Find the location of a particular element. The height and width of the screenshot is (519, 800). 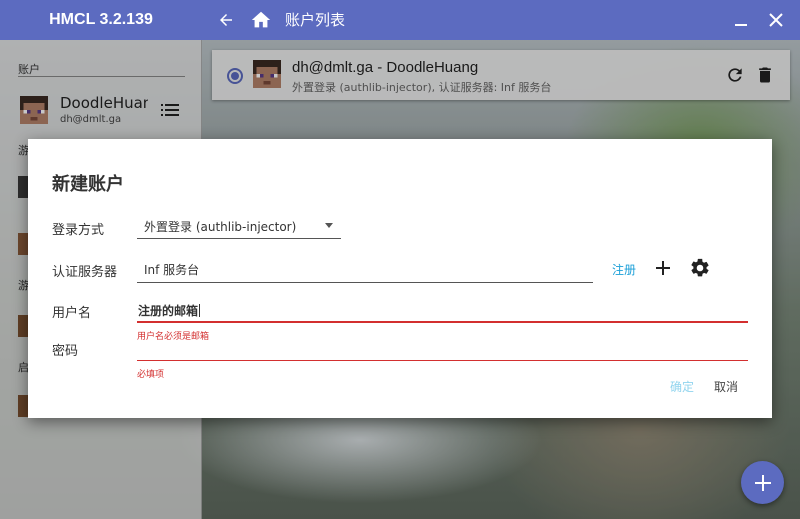

auth-server-label: 认证服务器 is located at coordinates (85, 272).